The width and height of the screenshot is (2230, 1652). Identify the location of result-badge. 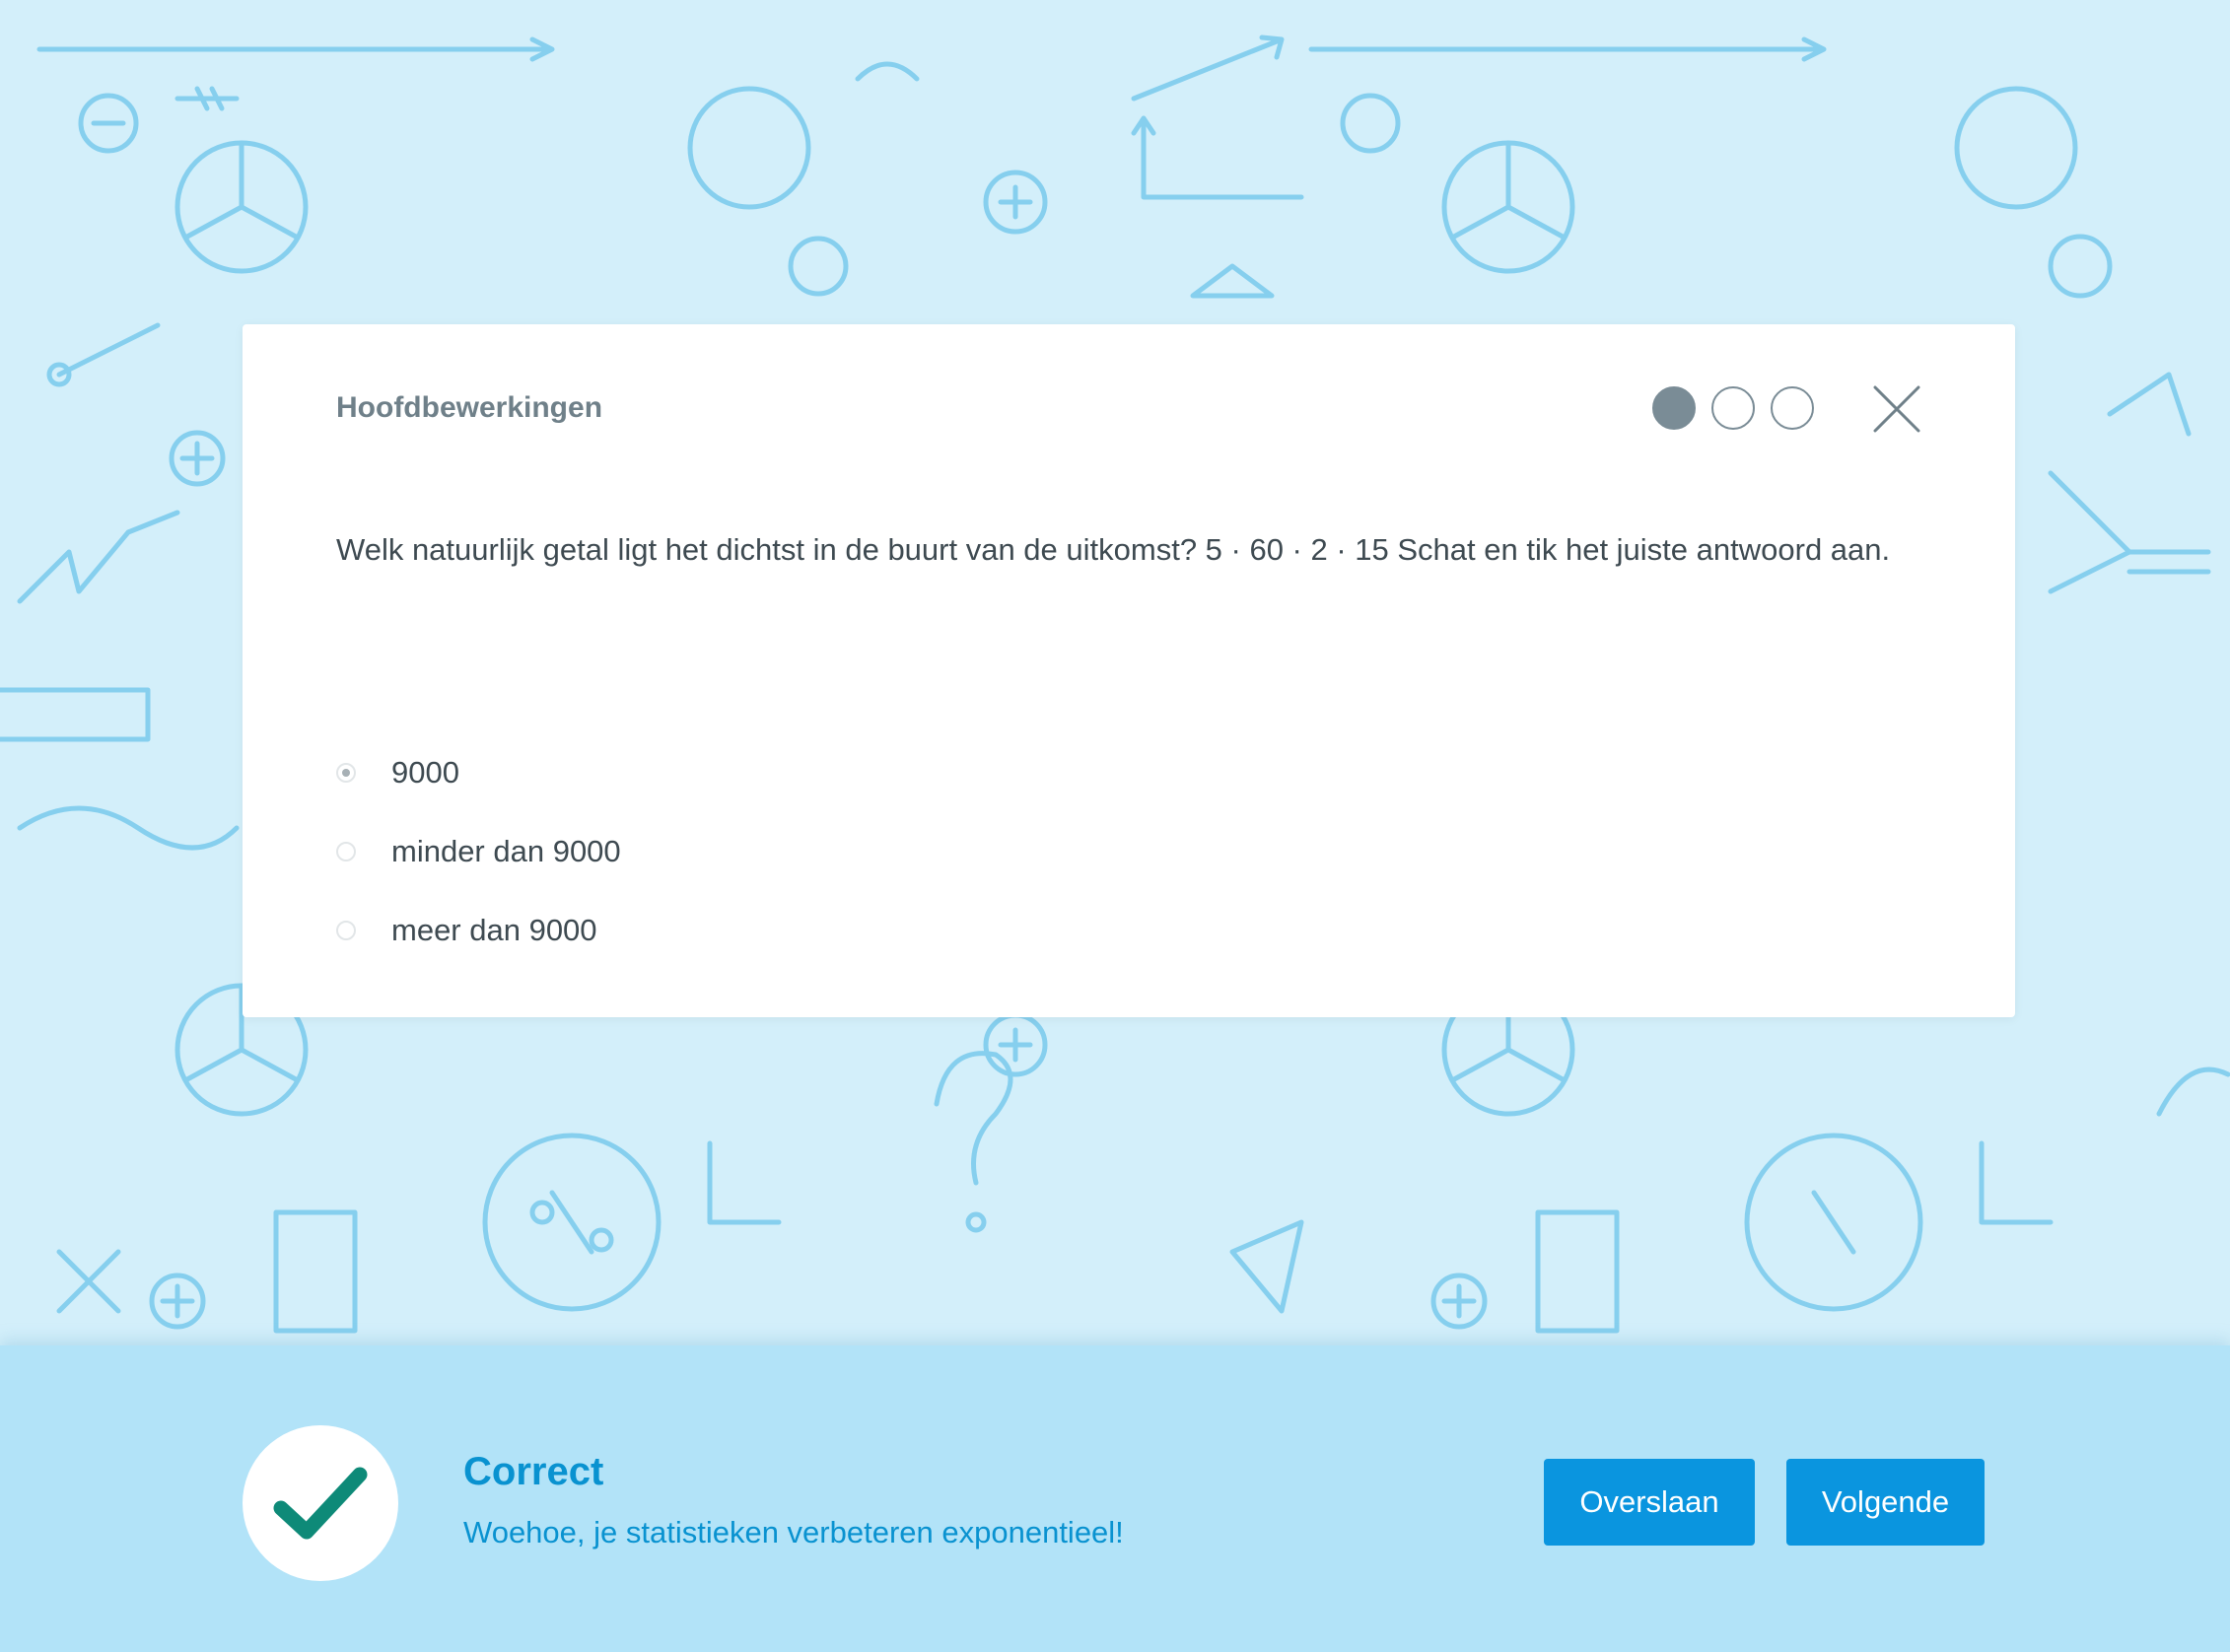
(320, 1503).